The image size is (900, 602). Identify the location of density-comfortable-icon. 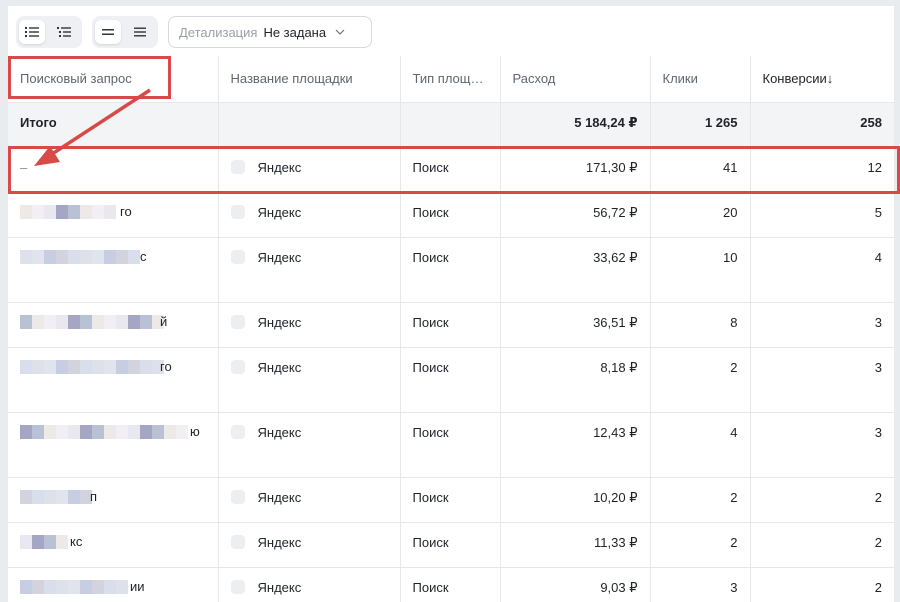
(140, 32).